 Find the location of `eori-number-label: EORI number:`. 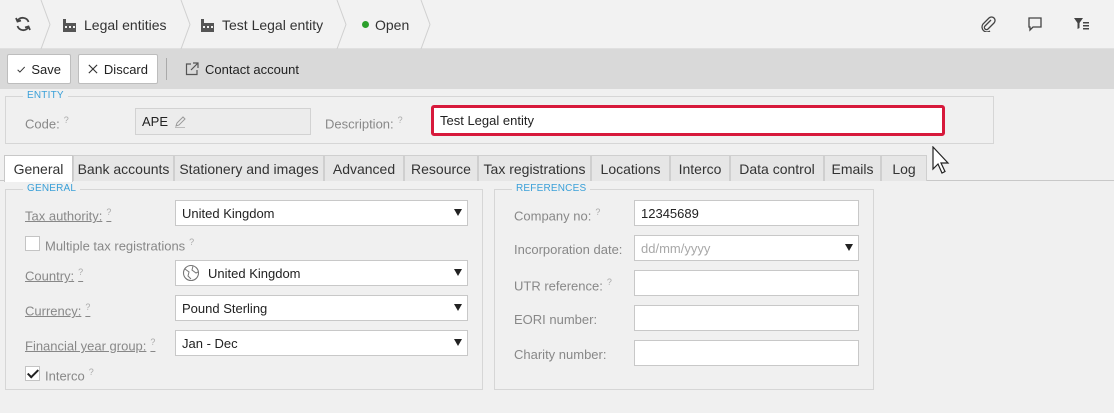

eori-number-label: EORI number: is located at coordinates (556, 319).